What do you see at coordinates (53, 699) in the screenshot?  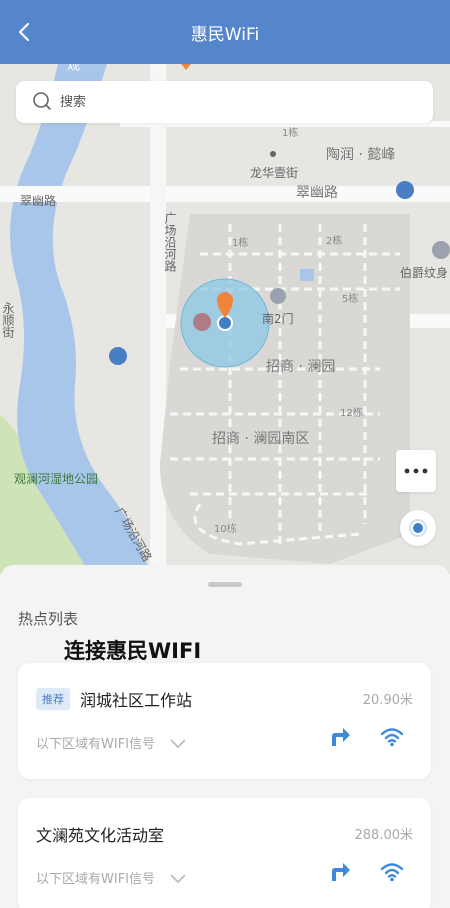 I see `recommend-badge: 推荐` at bounding box center [53, 699].